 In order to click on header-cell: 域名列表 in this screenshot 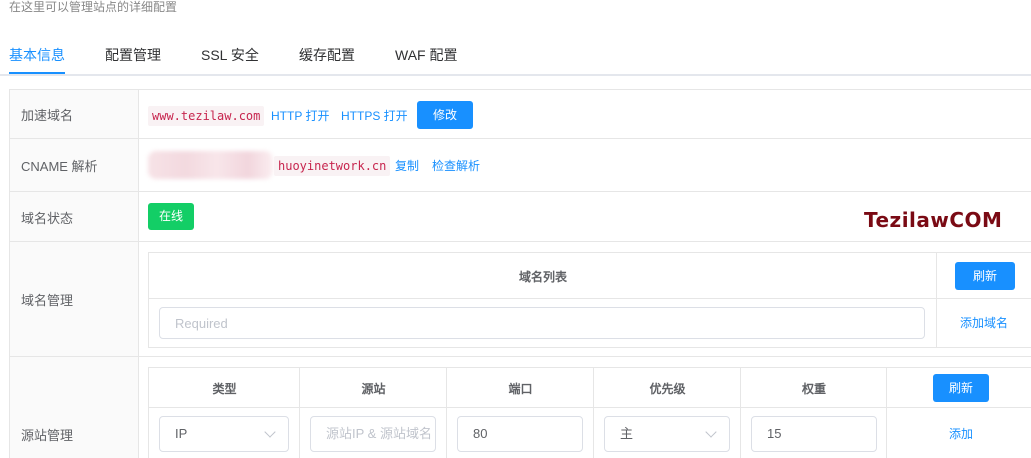, I will do `click(543, 276)`.